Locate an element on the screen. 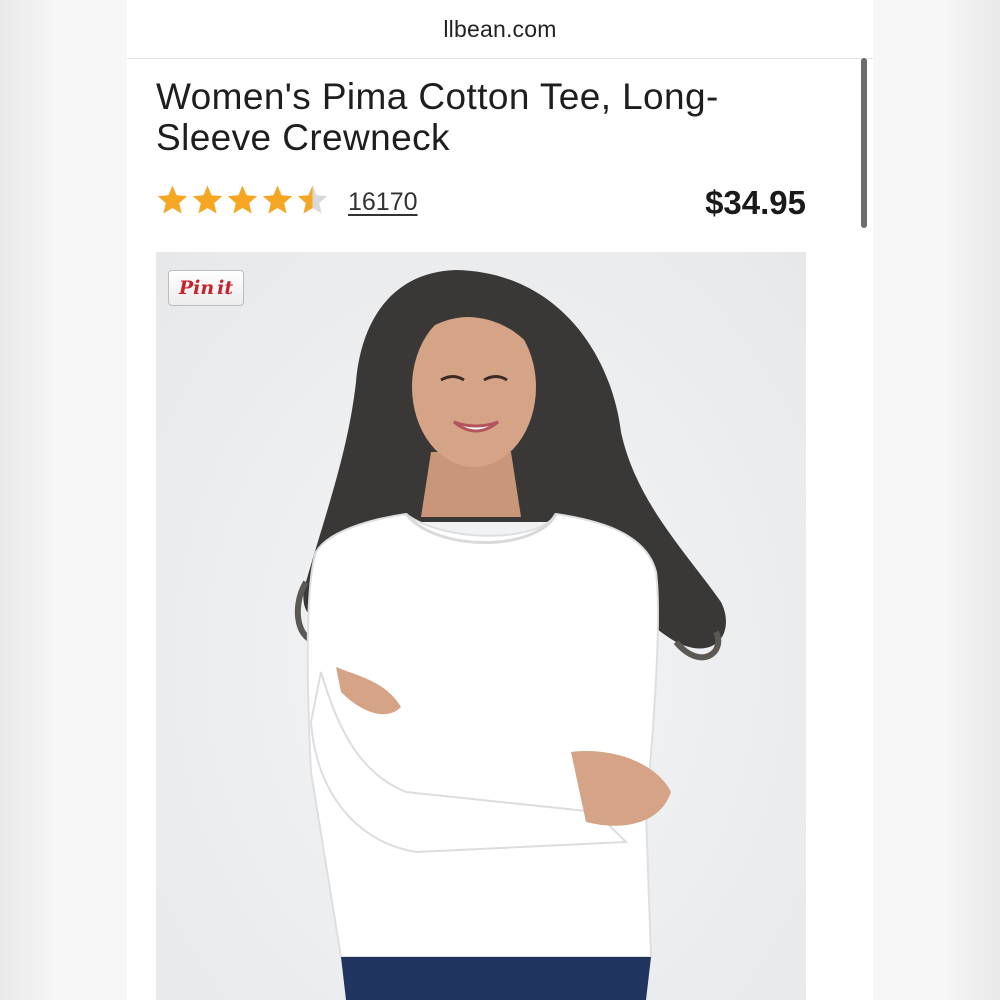  url-text: llbean.com is located at coordinates (500, 29).